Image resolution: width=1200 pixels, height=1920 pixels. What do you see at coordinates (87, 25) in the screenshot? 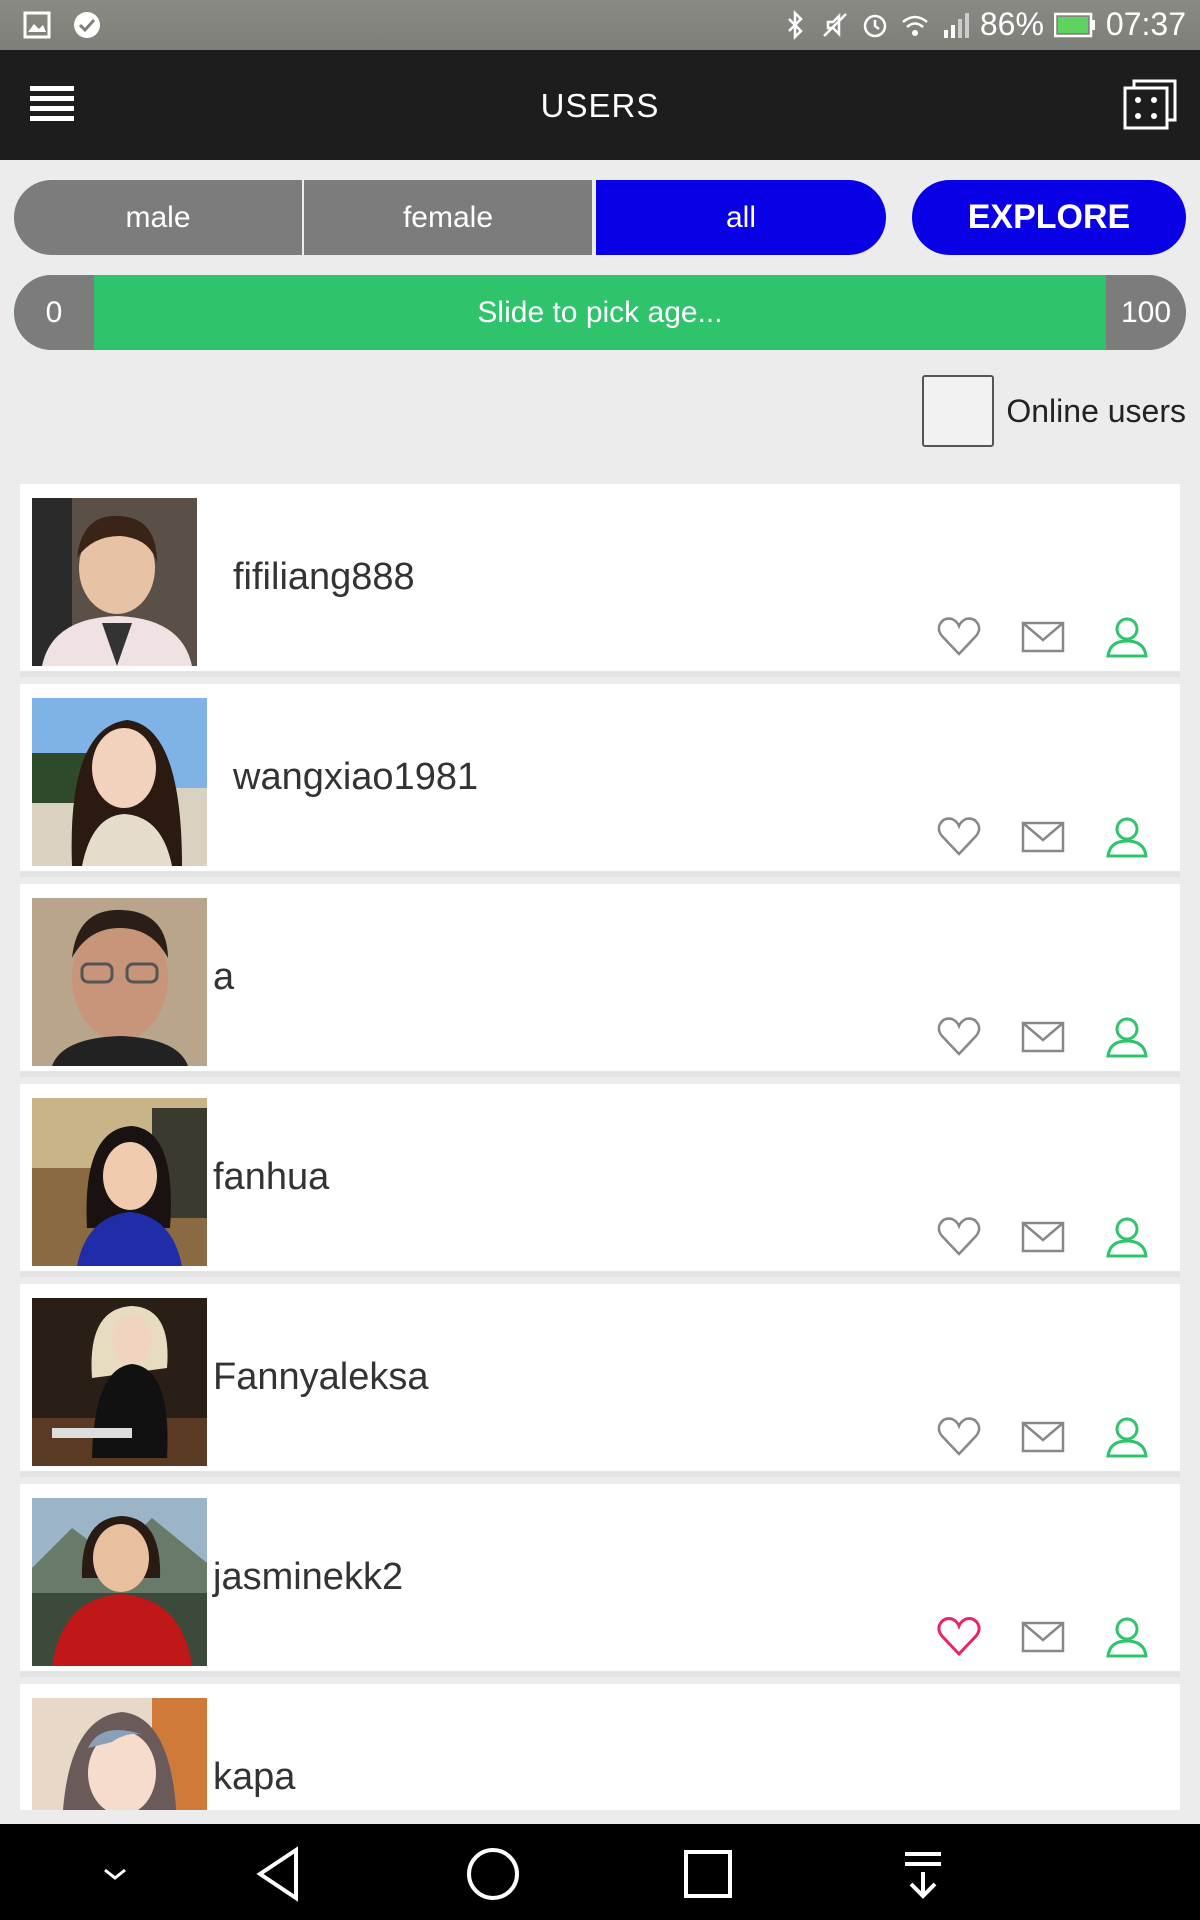
I see `check-notification-icon` at bounding box center [87, 25].